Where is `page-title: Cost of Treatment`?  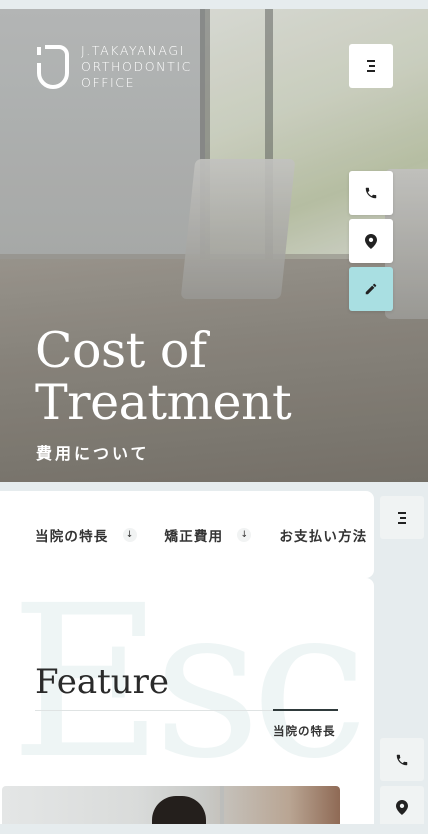 page-title: Cost of Treatment is located at coordinates (163, 376).